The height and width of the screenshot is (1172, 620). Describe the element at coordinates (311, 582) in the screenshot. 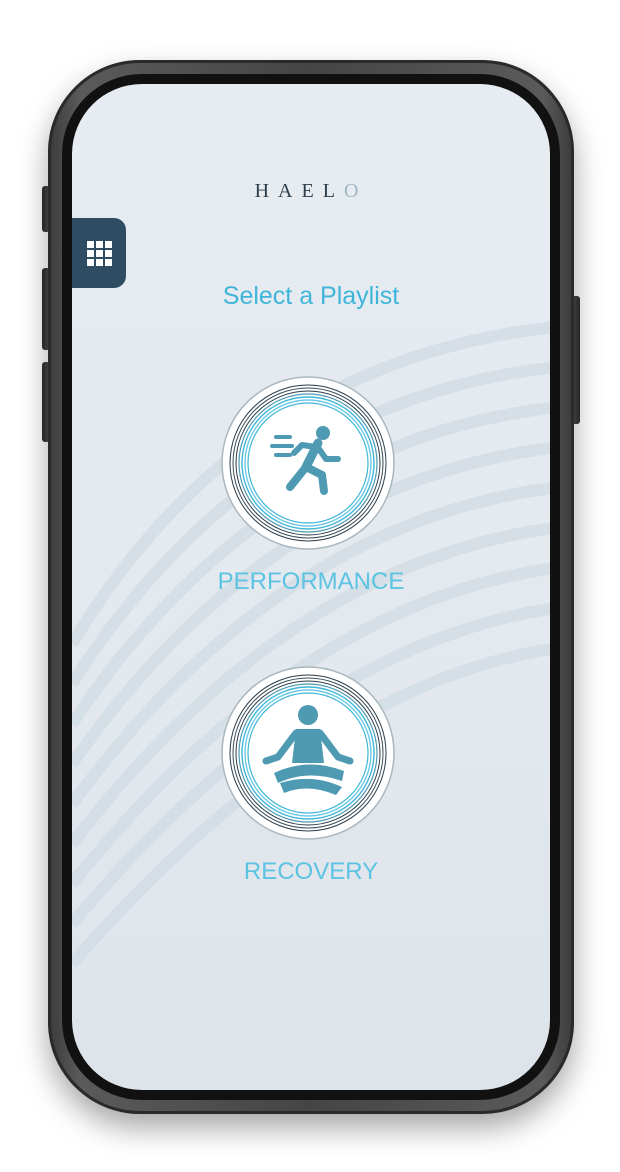

I see `performance-label: PERFORMANCE` at that location.